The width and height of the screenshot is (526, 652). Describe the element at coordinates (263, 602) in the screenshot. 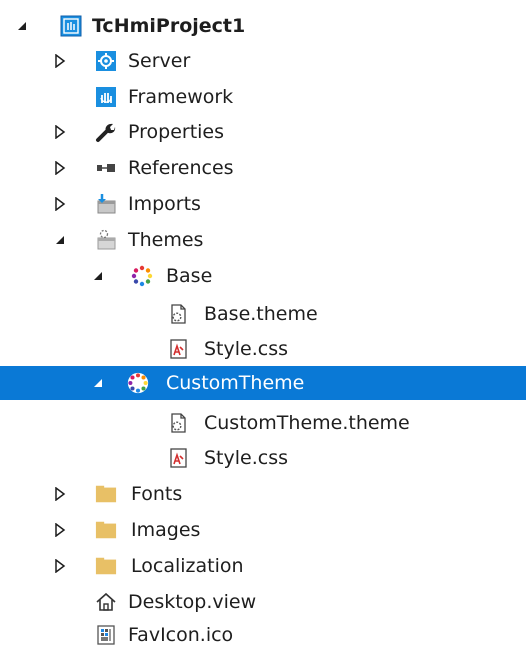

I see `tree-item-desktop-view: Desktop.view` at that location.